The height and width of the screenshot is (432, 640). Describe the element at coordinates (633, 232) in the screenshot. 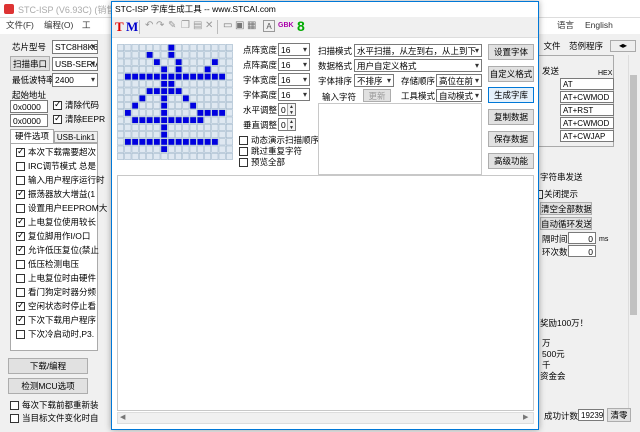

I see `right-scrollbar` at that location.